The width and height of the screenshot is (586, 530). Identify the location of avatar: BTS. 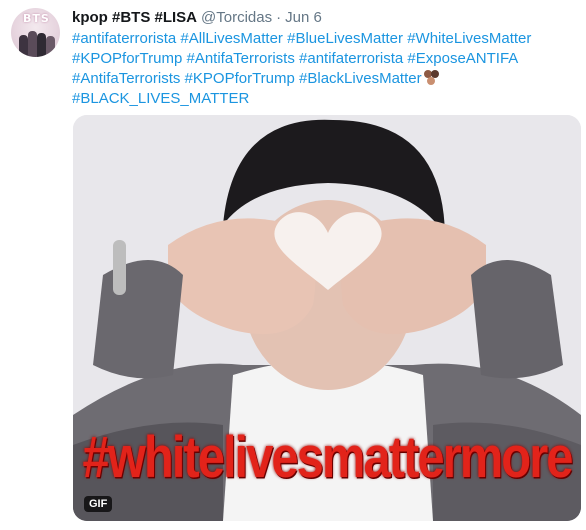
(35, 32).